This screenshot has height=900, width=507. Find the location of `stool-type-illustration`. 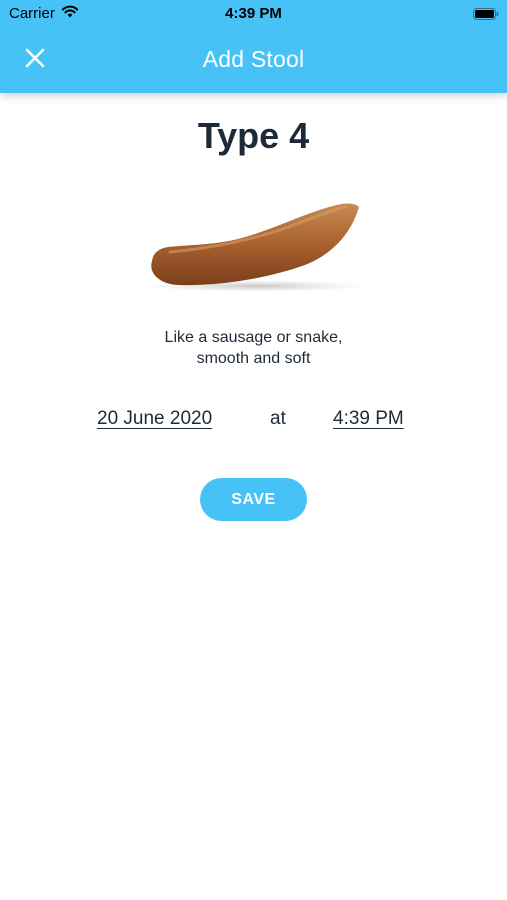

stool-type-illustration is located at coordinates (254, 249).